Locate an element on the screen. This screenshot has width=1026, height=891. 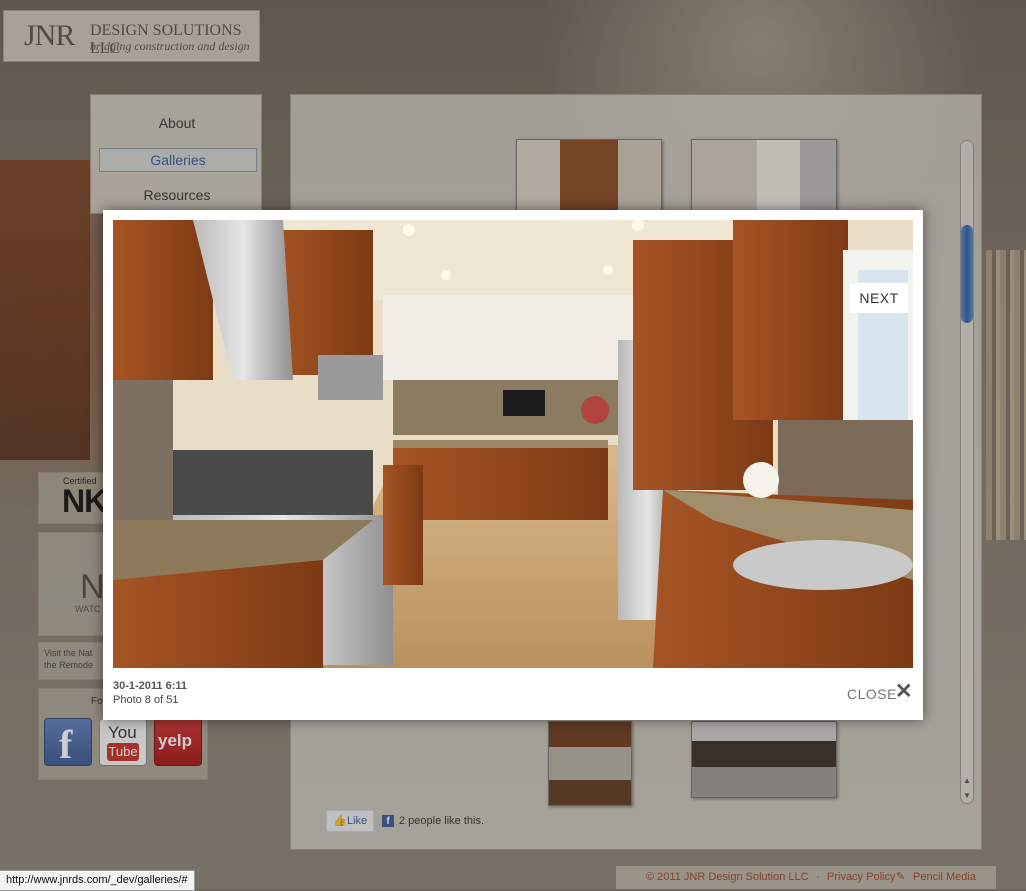
next-button: NEXT is located at coordinates (879, 298).